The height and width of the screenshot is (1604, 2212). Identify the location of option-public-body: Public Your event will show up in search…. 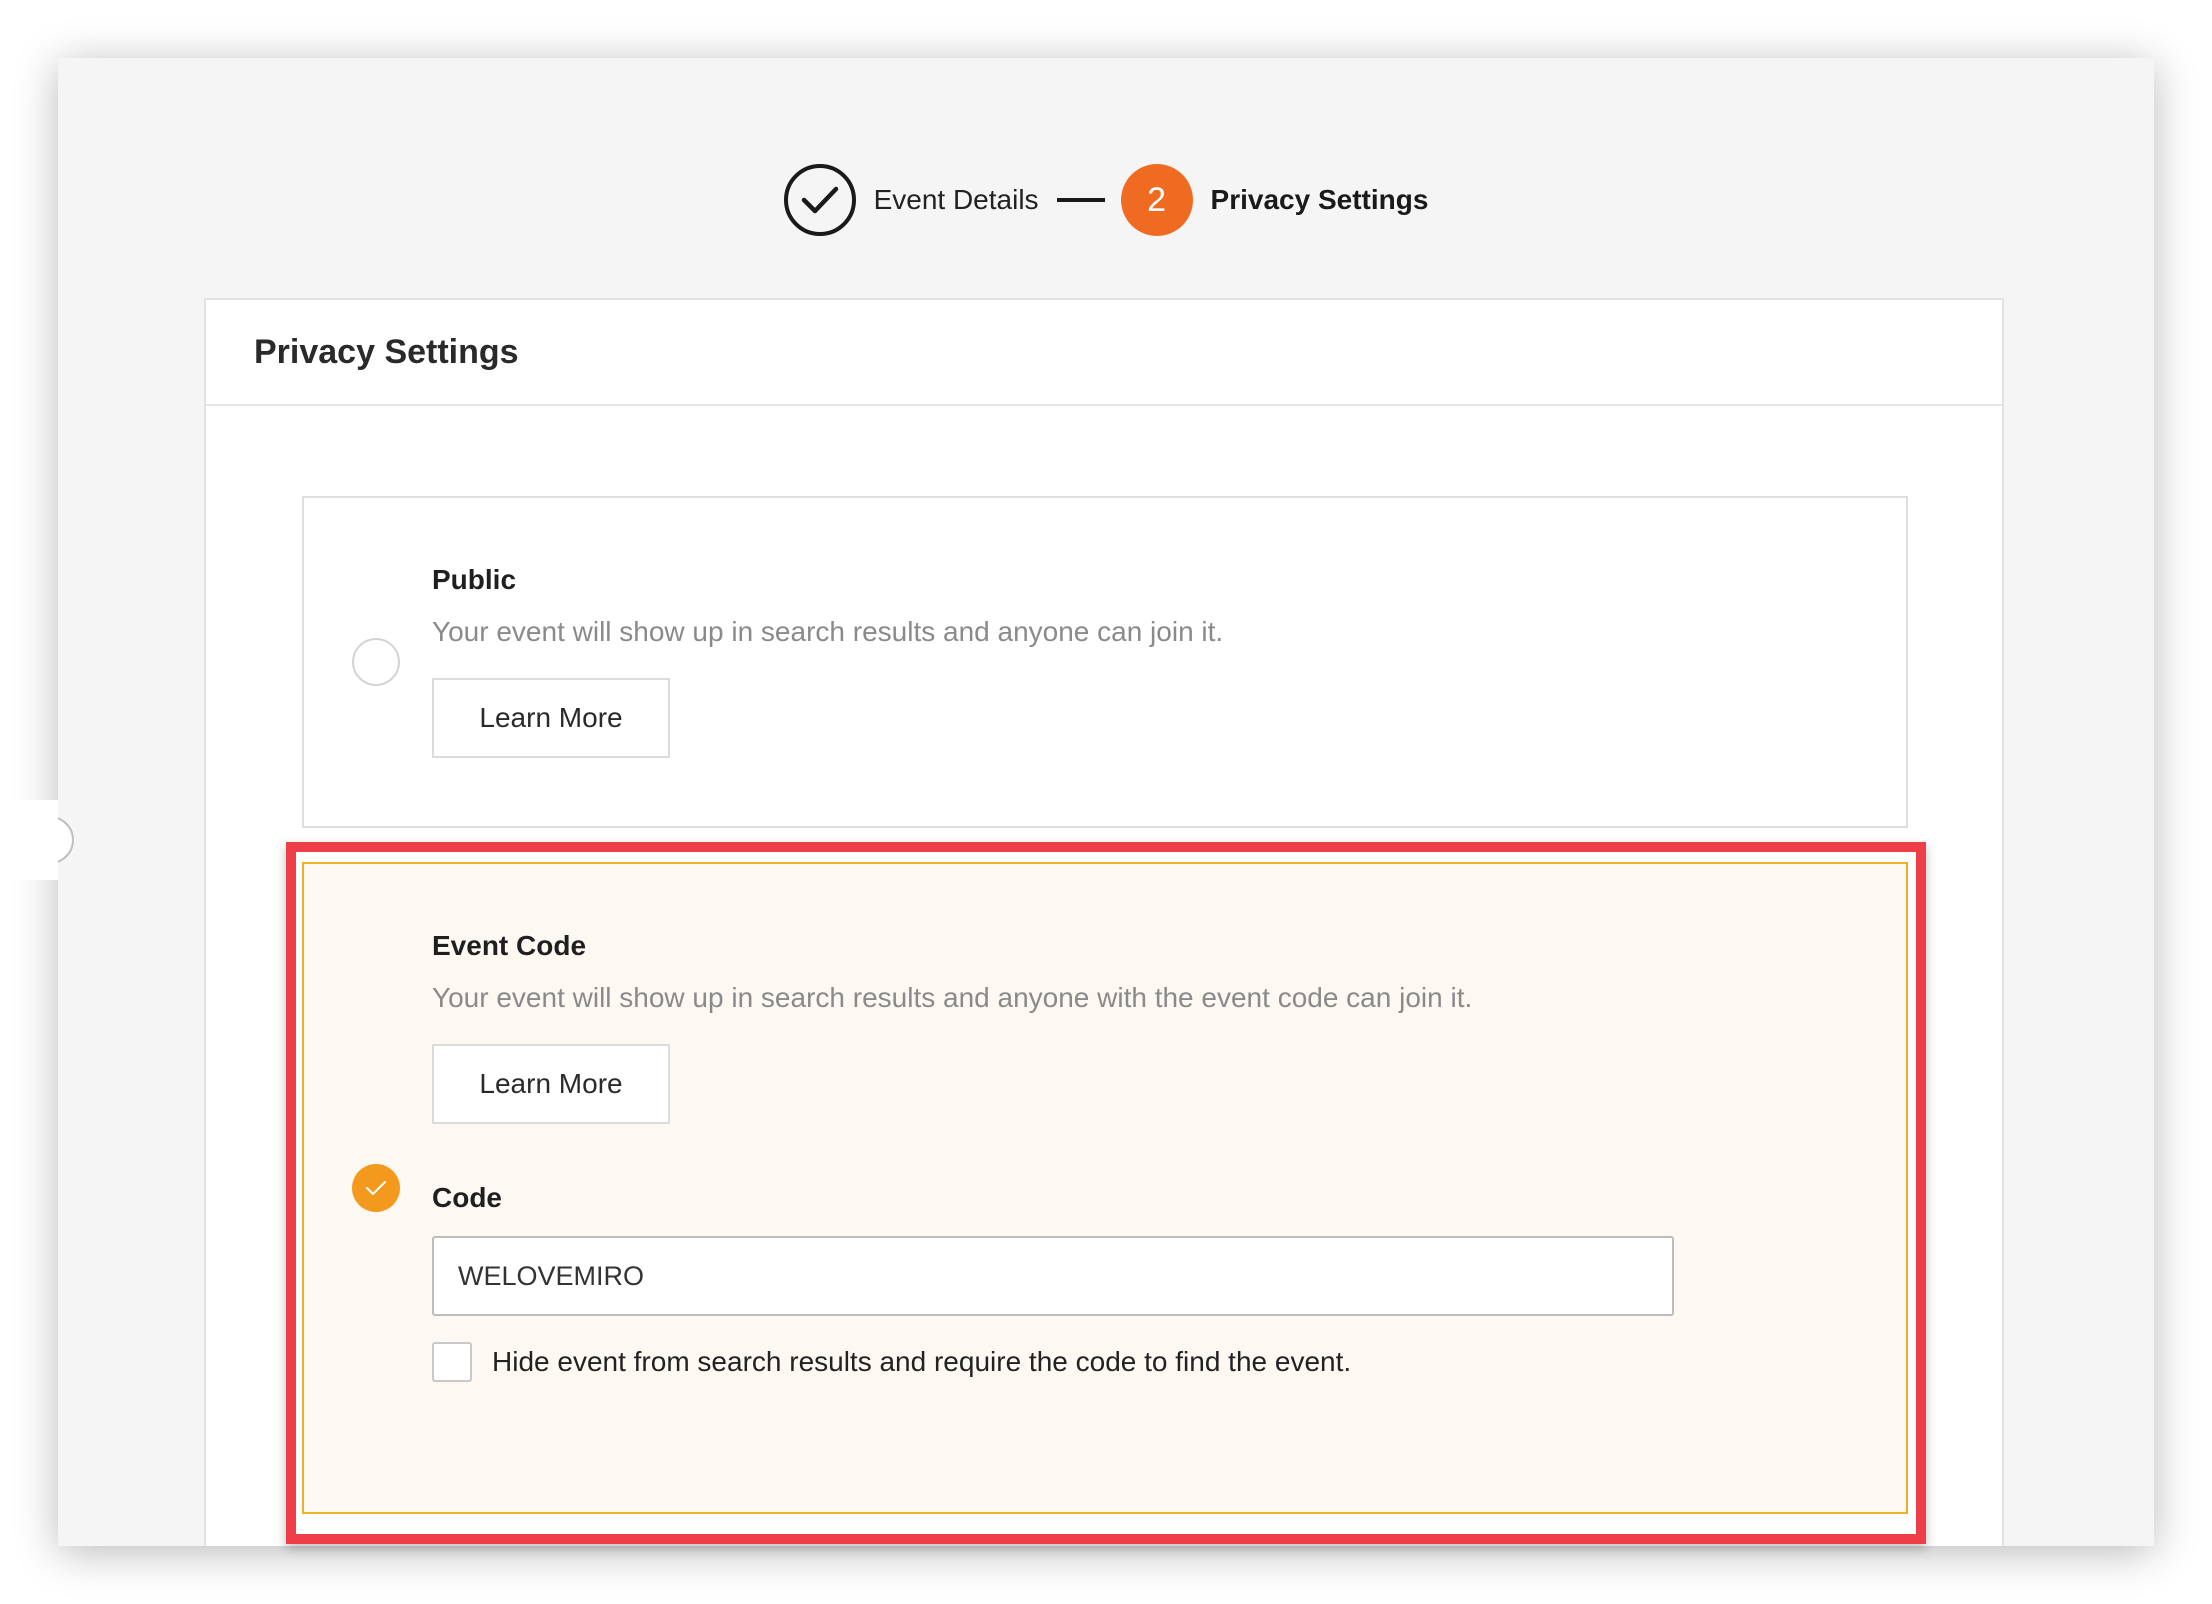
(1149, 661).